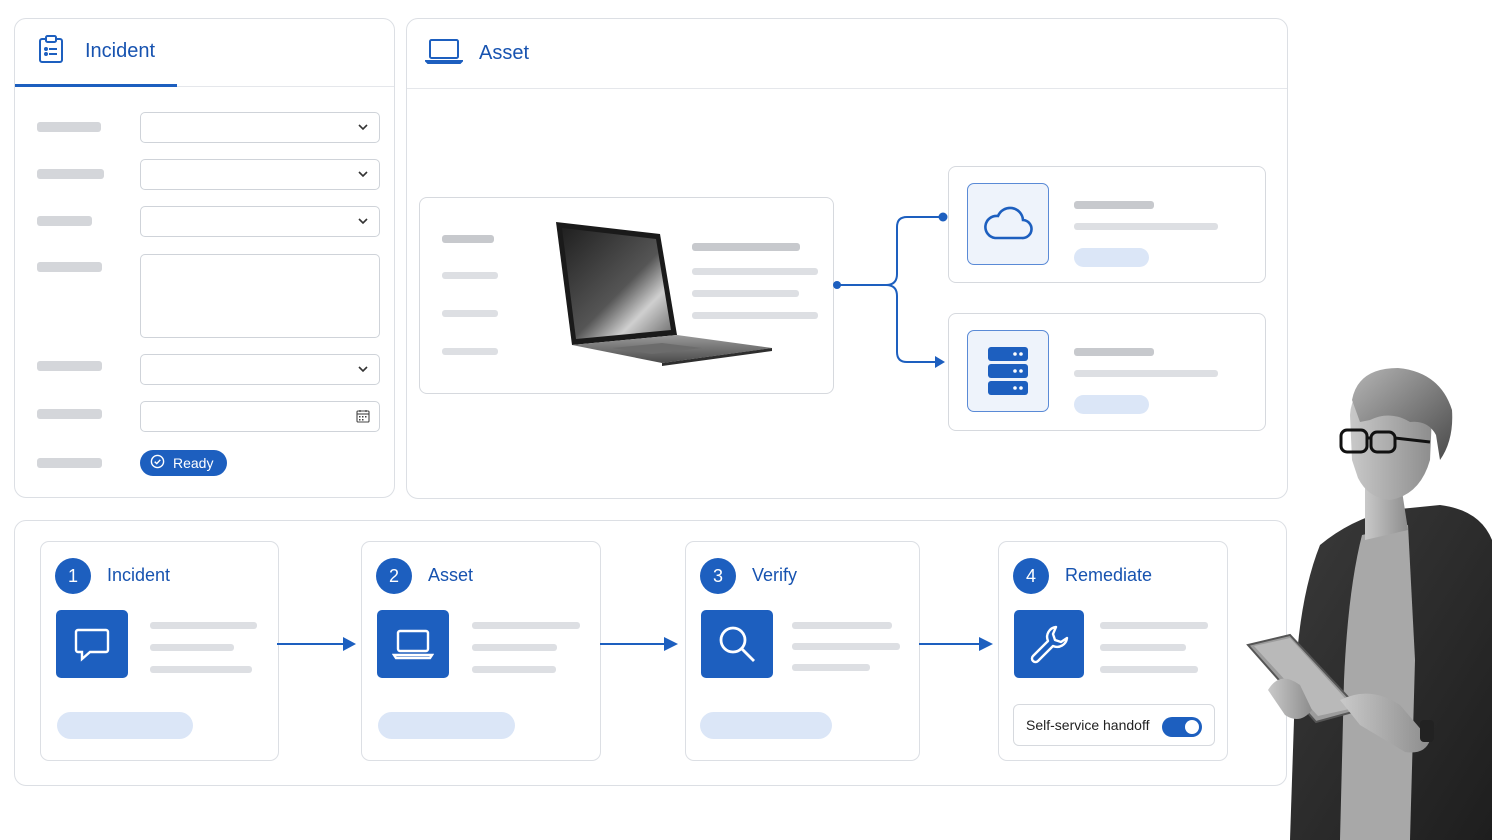 The height and width of the screenshot is (840, 1492). I want to click on step-title: Verify, so click(775, 575).